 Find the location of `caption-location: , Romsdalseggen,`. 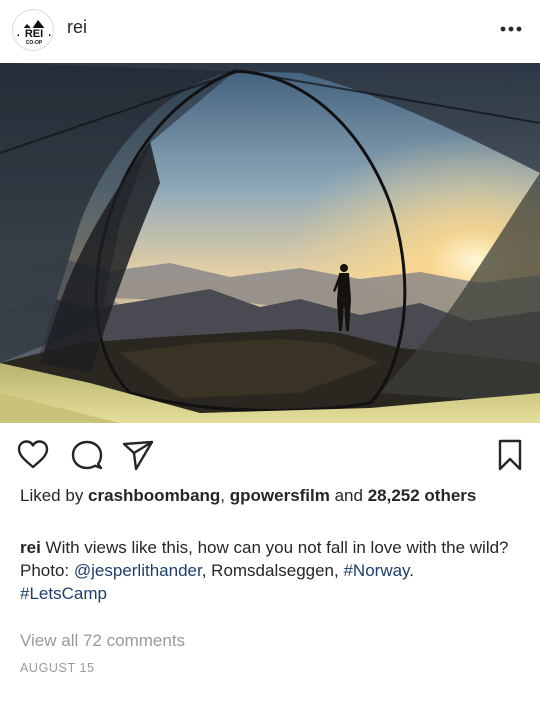

caption-location: , Romsdalseggen, is located at coordinates (272, 570).